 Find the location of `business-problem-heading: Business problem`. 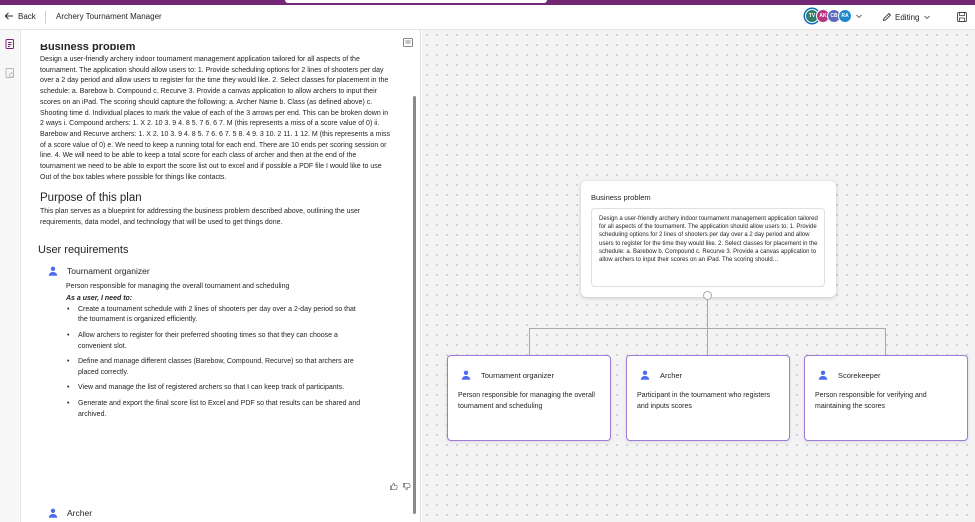

business-problem-heading: Business problem is located at coordinates (88, 48).